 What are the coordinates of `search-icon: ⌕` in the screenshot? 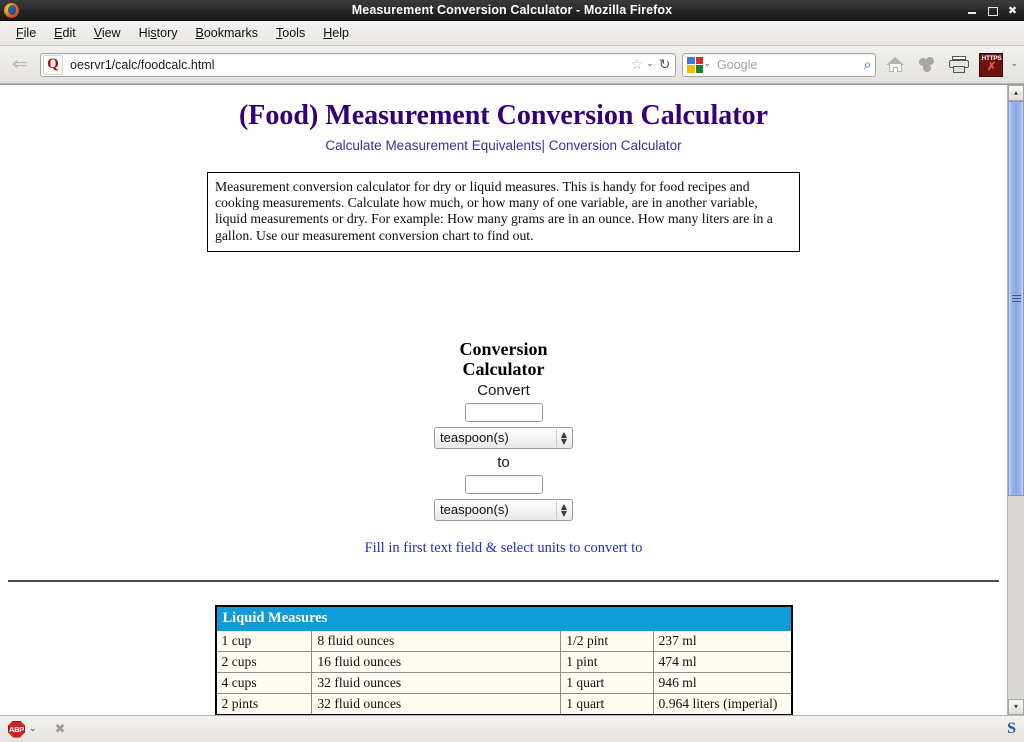 It's located at (868, 65).